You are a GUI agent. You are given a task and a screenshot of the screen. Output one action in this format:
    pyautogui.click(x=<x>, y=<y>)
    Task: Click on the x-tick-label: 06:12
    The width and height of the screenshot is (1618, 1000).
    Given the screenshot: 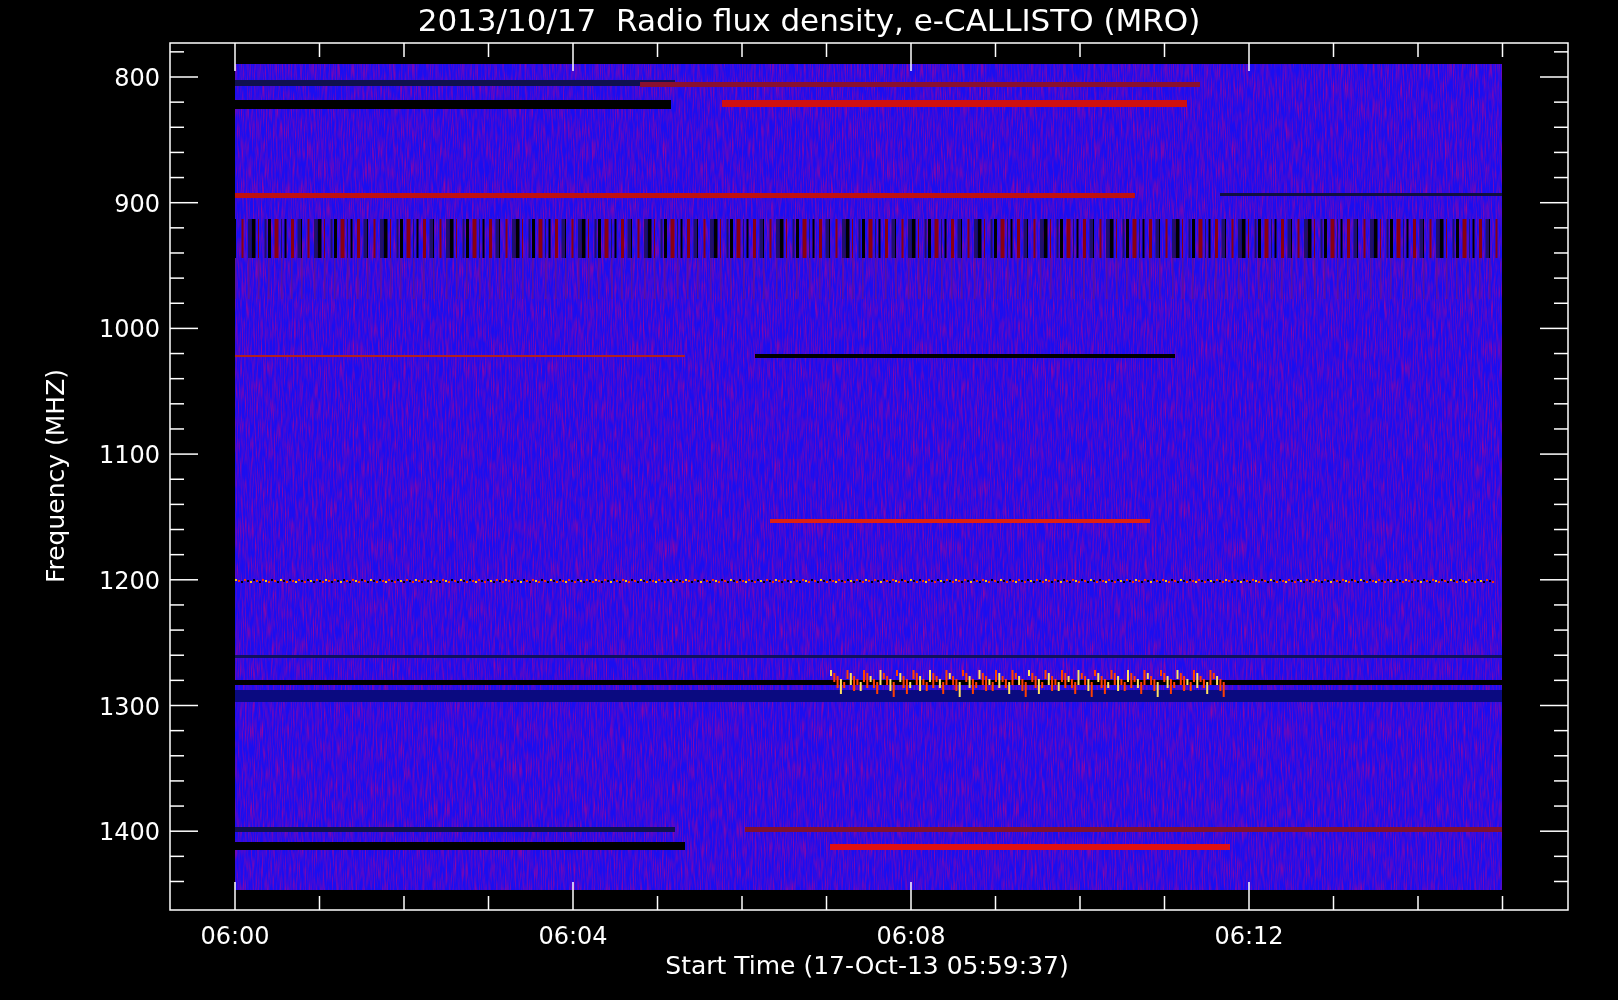 What is the action you would take?
    pyautogui.click(x=1249, y=936)
    